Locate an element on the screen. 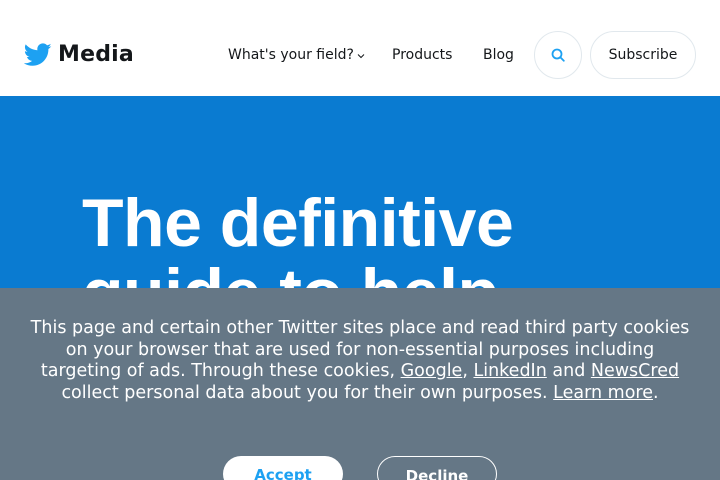 Image resolution: width=720 pixels, height=480 pixels. twitter-bird-icon is located at coordinates (38, 54).